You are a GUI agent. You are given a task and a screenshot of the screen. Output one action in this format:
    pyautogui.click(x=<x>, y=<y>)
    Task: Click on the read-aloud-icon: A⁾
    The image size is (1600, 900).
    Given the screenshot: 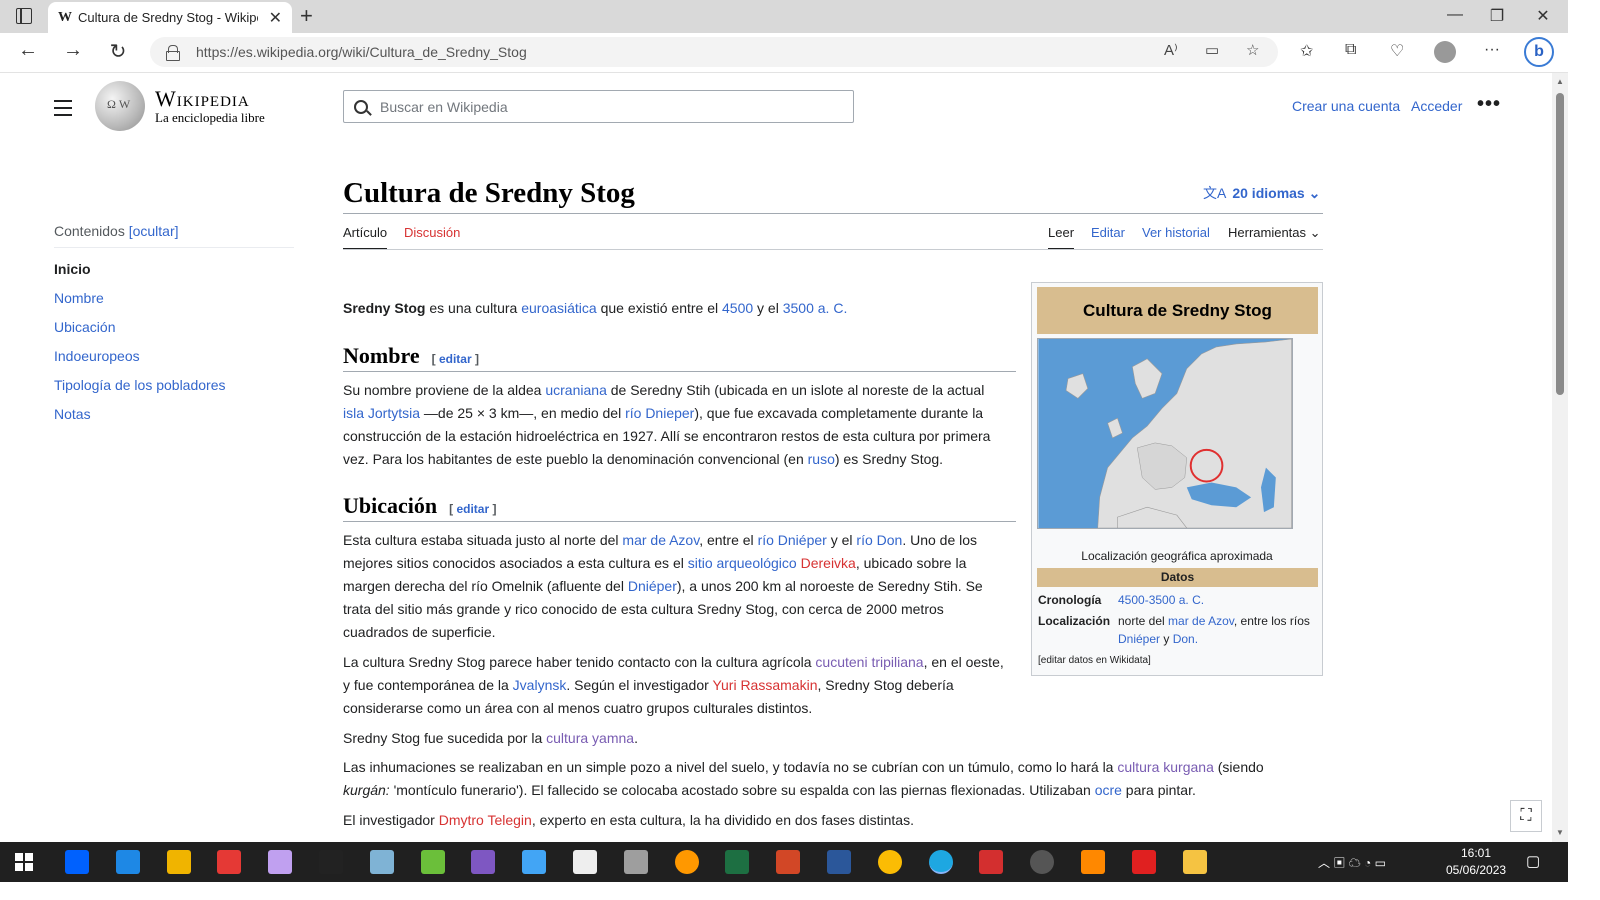 What is the action you would take?
    pyautogui.click(x=1171, y=50)
    